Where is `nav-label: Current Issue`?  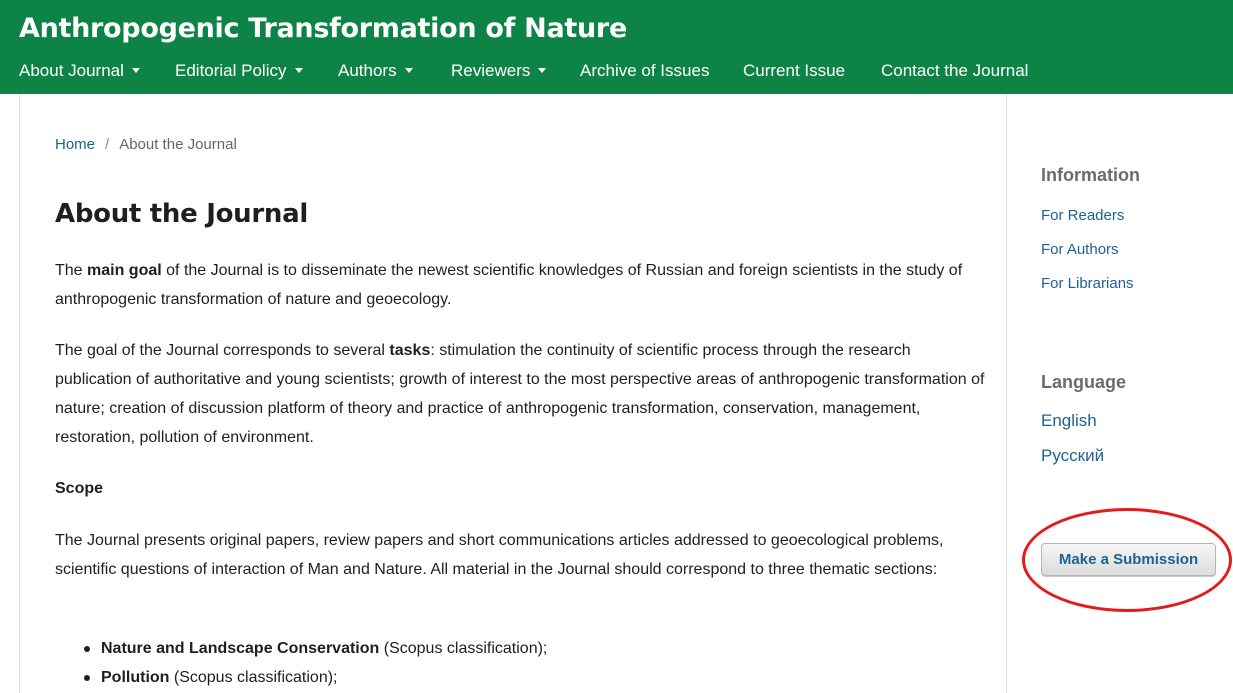 nav-label: Current Issue is located at coordinates (794, 70).